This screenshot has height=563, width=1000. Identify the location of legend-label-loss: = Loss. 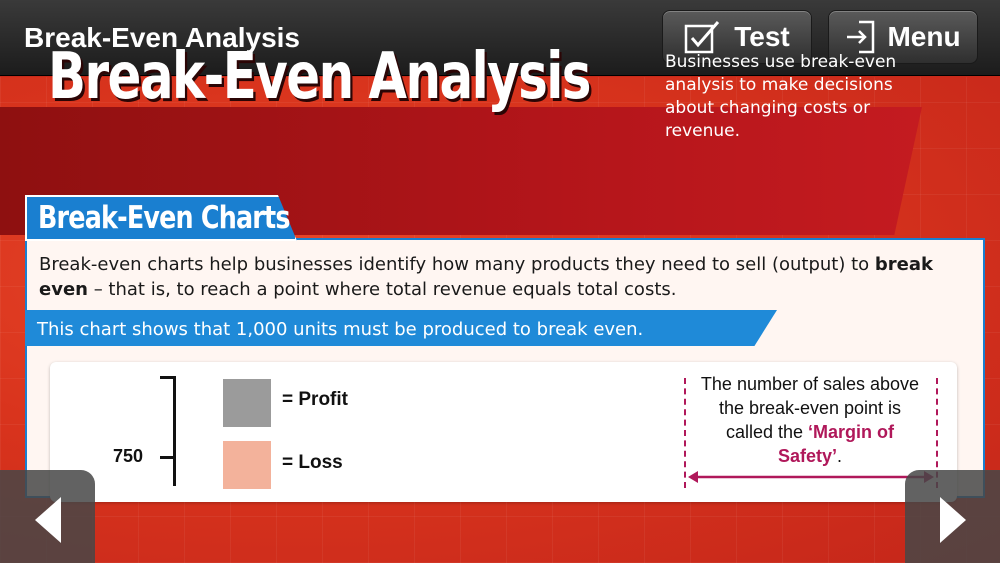
(312, 462).